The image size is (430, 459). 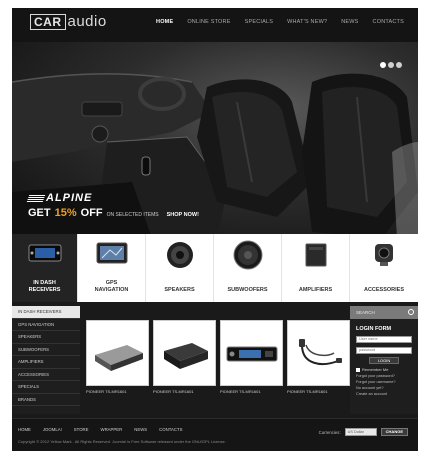 I want to click on nav-specials: SPECIALS, so click(x=259, y=22).